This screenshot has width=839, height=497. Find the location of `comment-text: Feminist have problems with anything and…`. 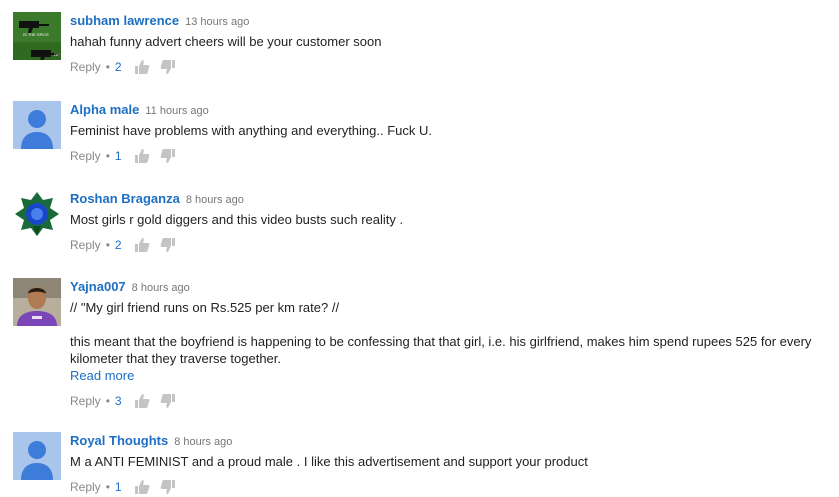

comment-text: Feminist have problems with anything and… is located at coordinates (251, 130).